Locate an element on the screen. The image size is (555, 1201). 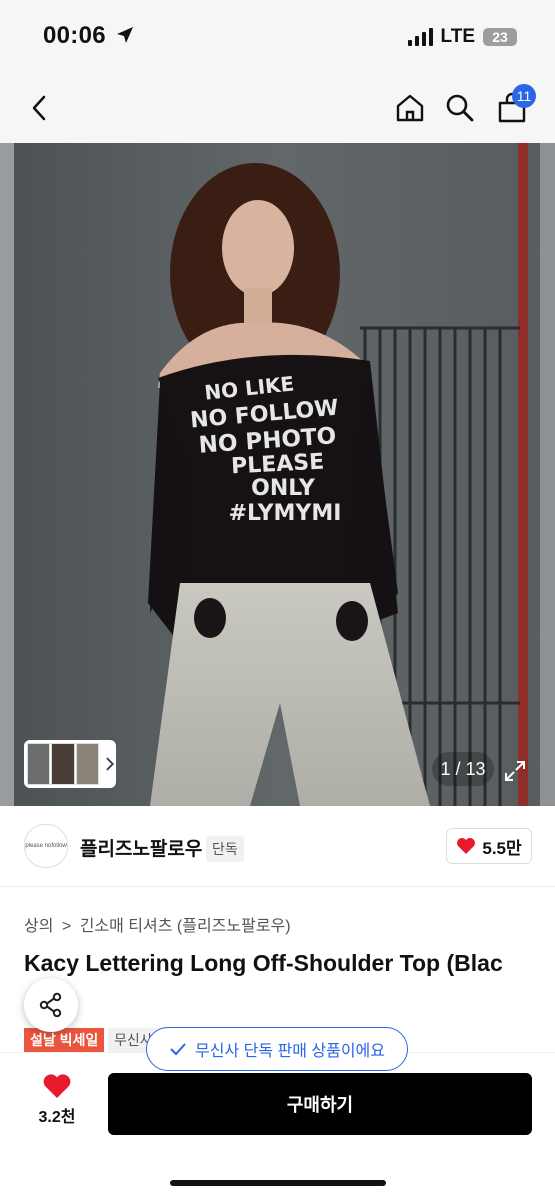
shirt-text-4: PLEASE is located at coordinates (278, 465).